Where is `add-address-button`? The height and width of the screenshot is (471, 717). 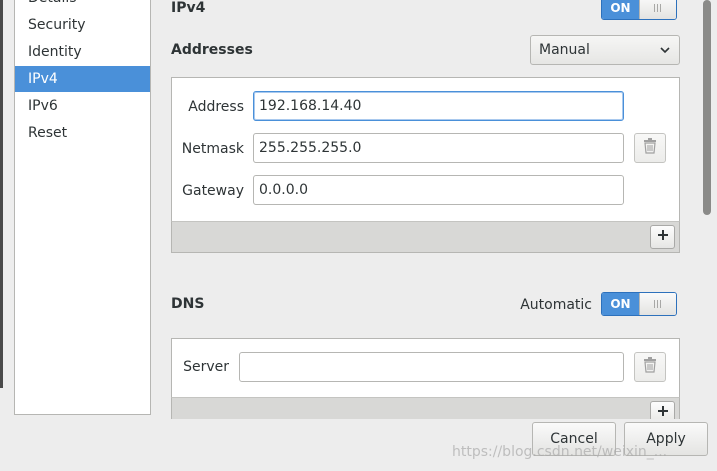
add-address-button is located at coordinates (662, 237).